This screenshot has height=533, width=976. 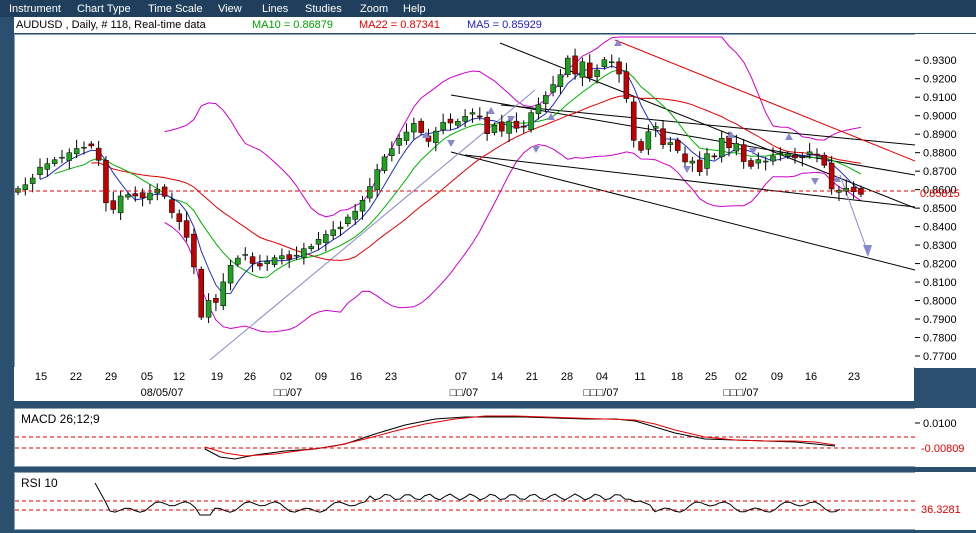 What do you see at coordinates (111, 25) in the screenshot?
I see `symbol-label: AUDUSD , Daily, # 118, Real-time data` at bounding box center [111, 25].